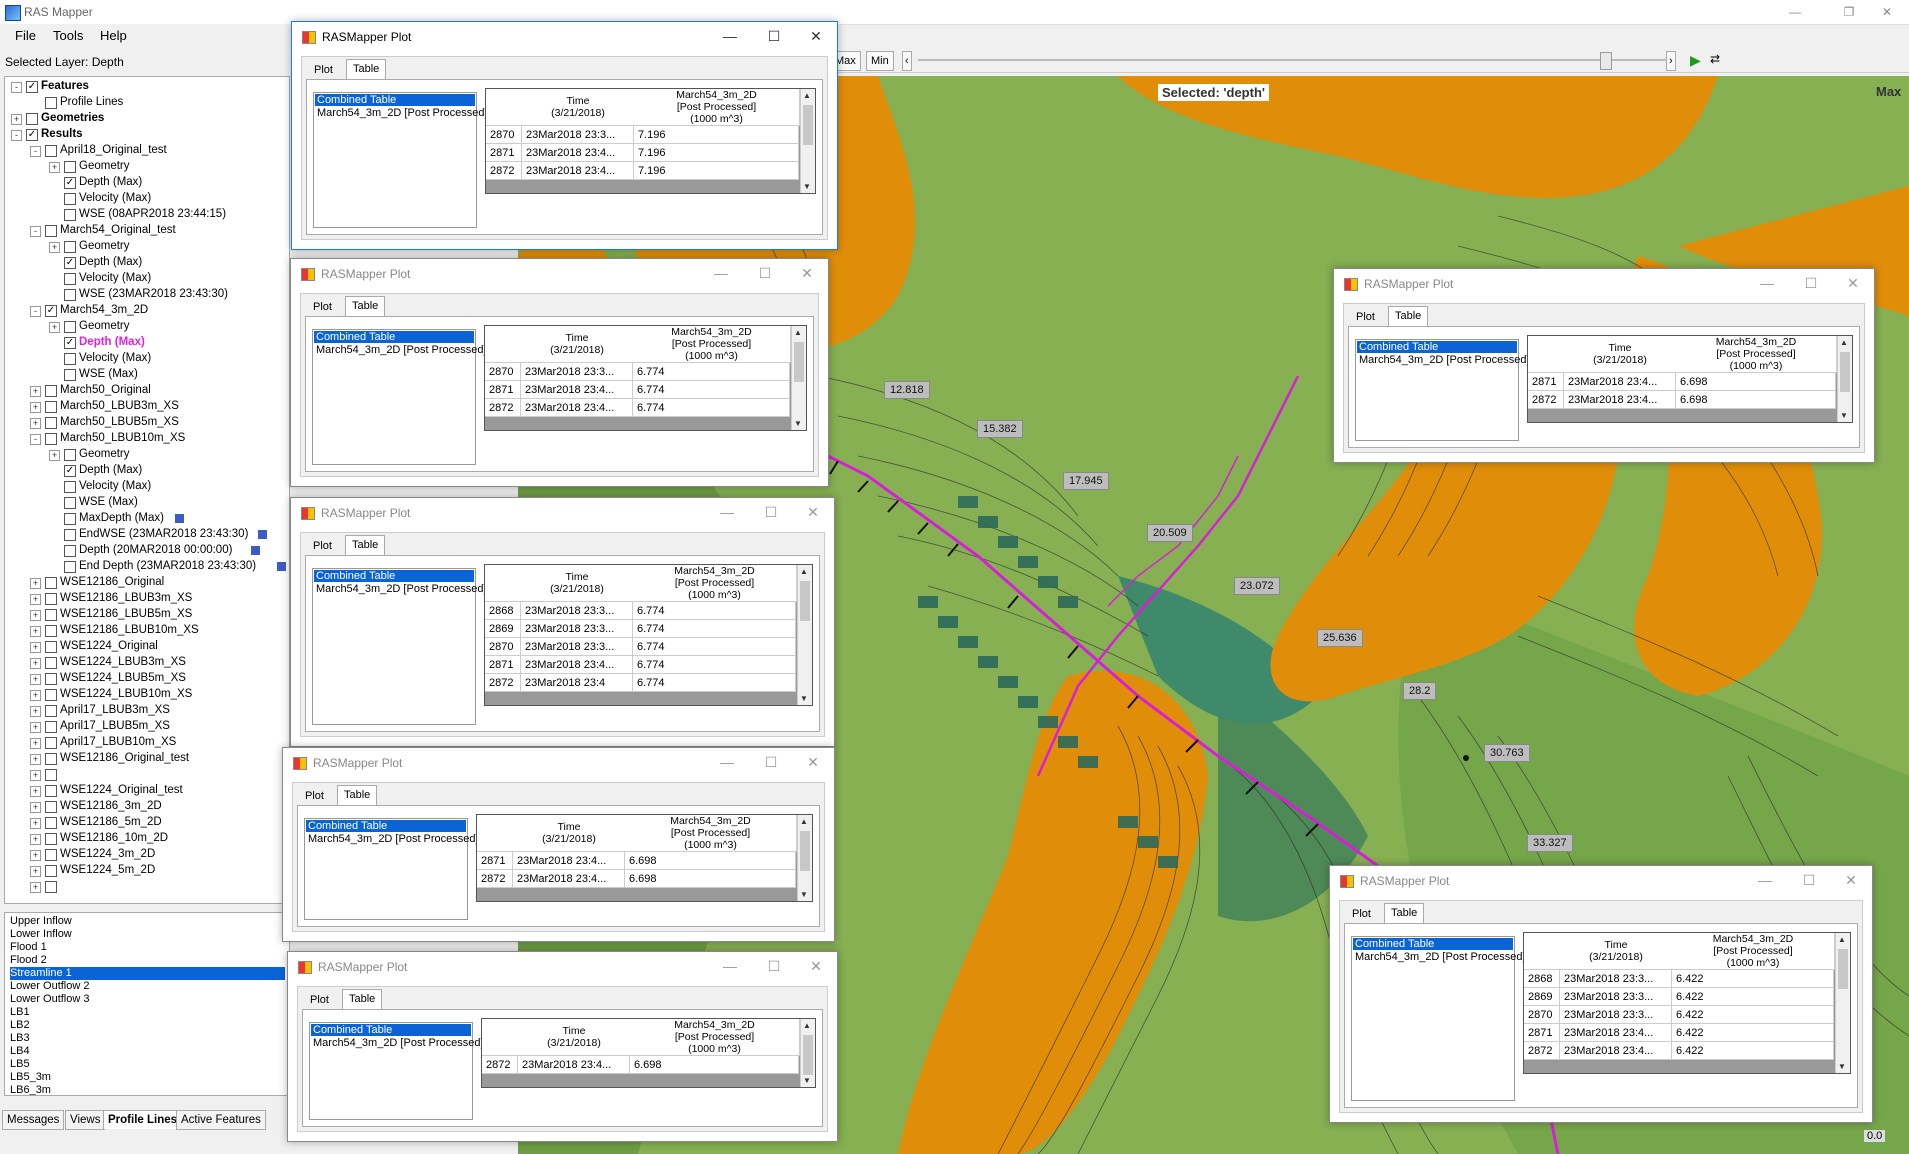 The height and width of the screenshot is (1154, 1909). Describe the element at coordinates (143, 1119) in the screenshot. I see `tab-profile-lines: Profile Lines` at that location.